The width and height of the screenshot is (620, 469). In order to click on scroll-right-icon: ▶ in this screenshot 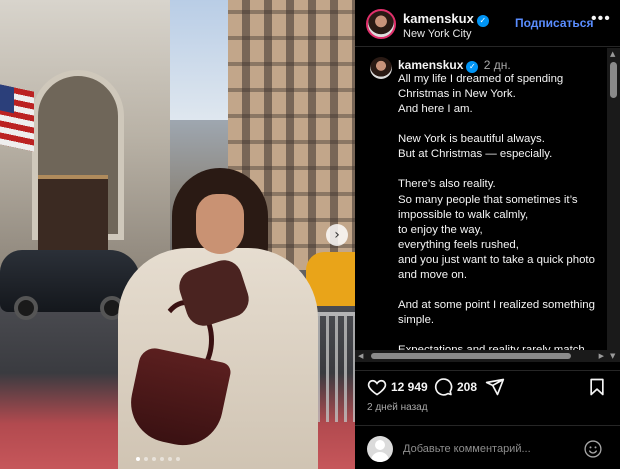, I will do `click(601, 356)`.